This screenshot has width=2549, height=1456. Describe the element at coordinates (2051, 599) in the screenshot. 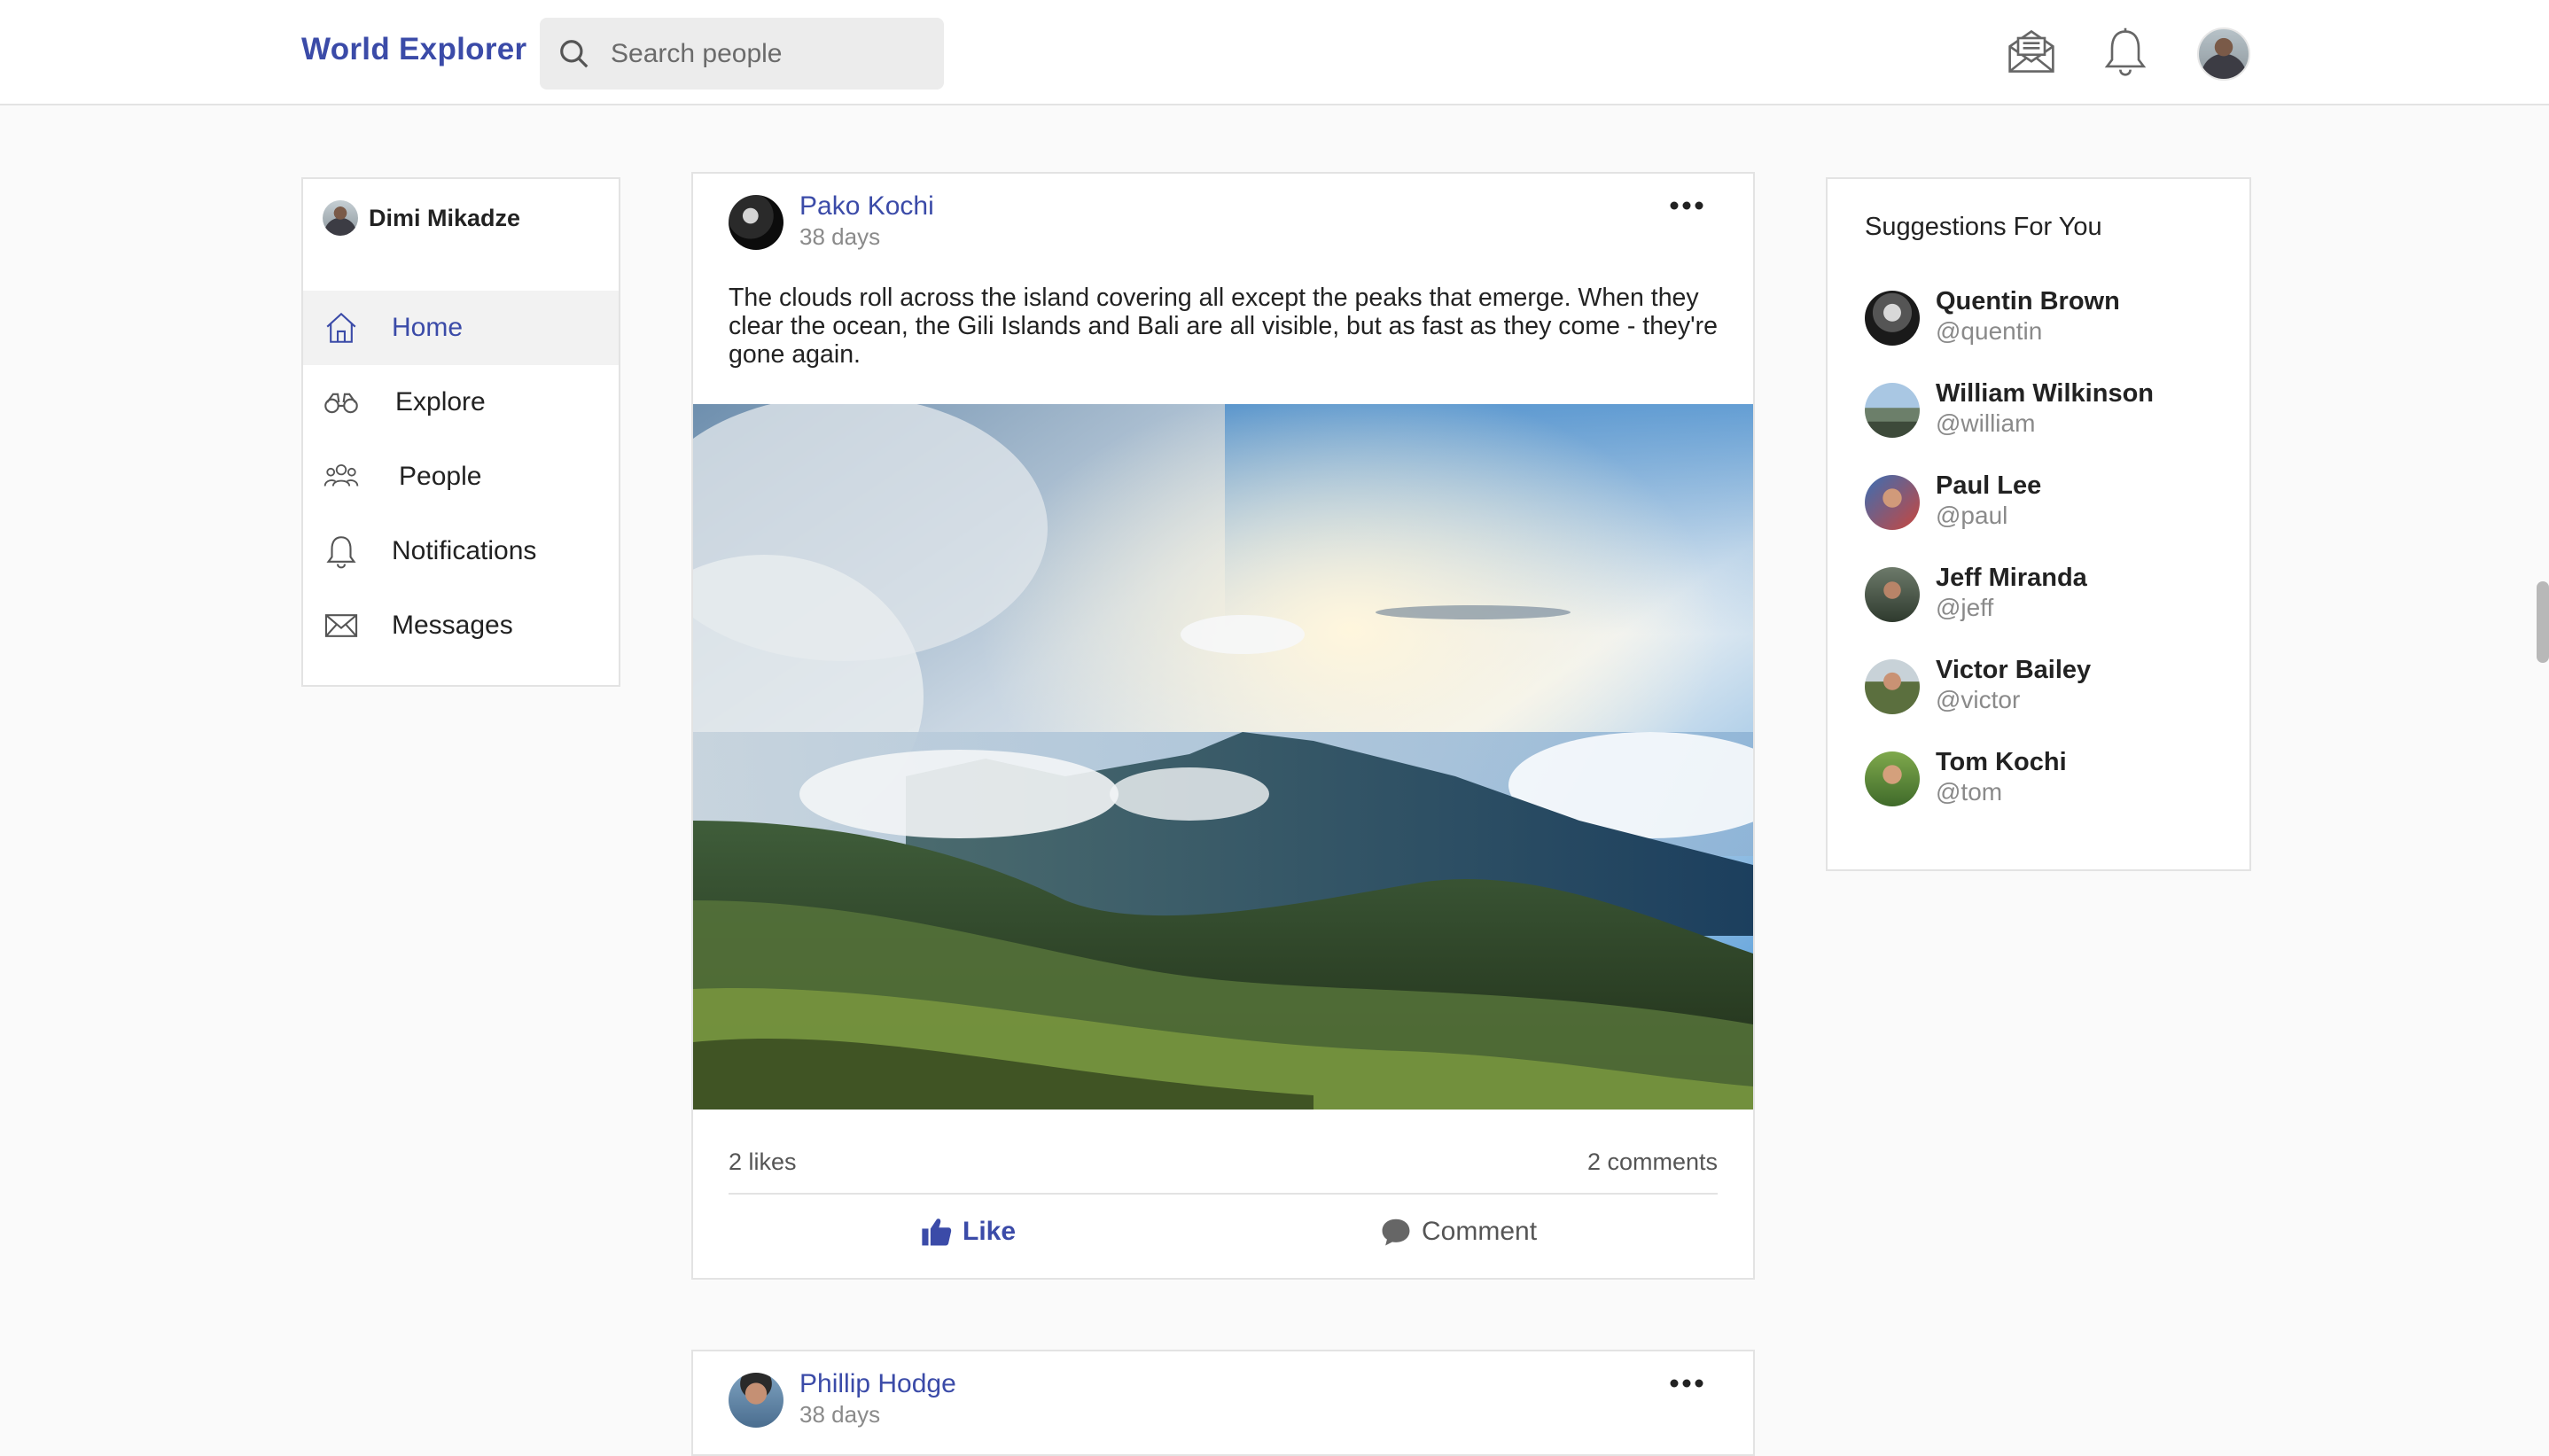

I see `suggestion-item: Jeff Miranda @jeff` at that location.